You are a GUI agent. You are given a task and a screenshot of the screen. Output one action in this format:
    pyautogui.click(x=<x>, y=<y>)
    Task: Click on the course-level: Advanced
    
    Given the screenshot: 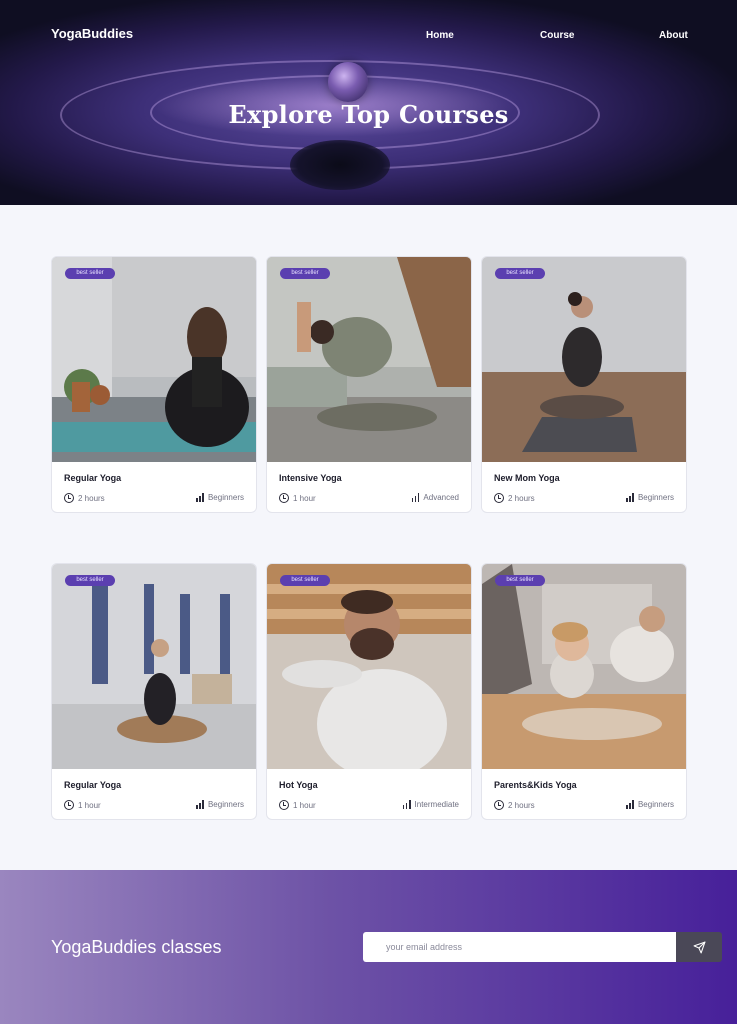 What is the action you would take?
    pyautogui.click(x=435, y=497)
    